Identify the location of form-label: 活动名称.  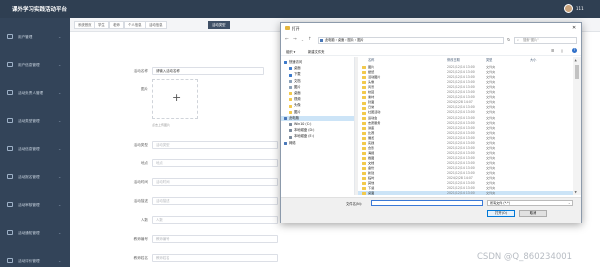
(140, 71).